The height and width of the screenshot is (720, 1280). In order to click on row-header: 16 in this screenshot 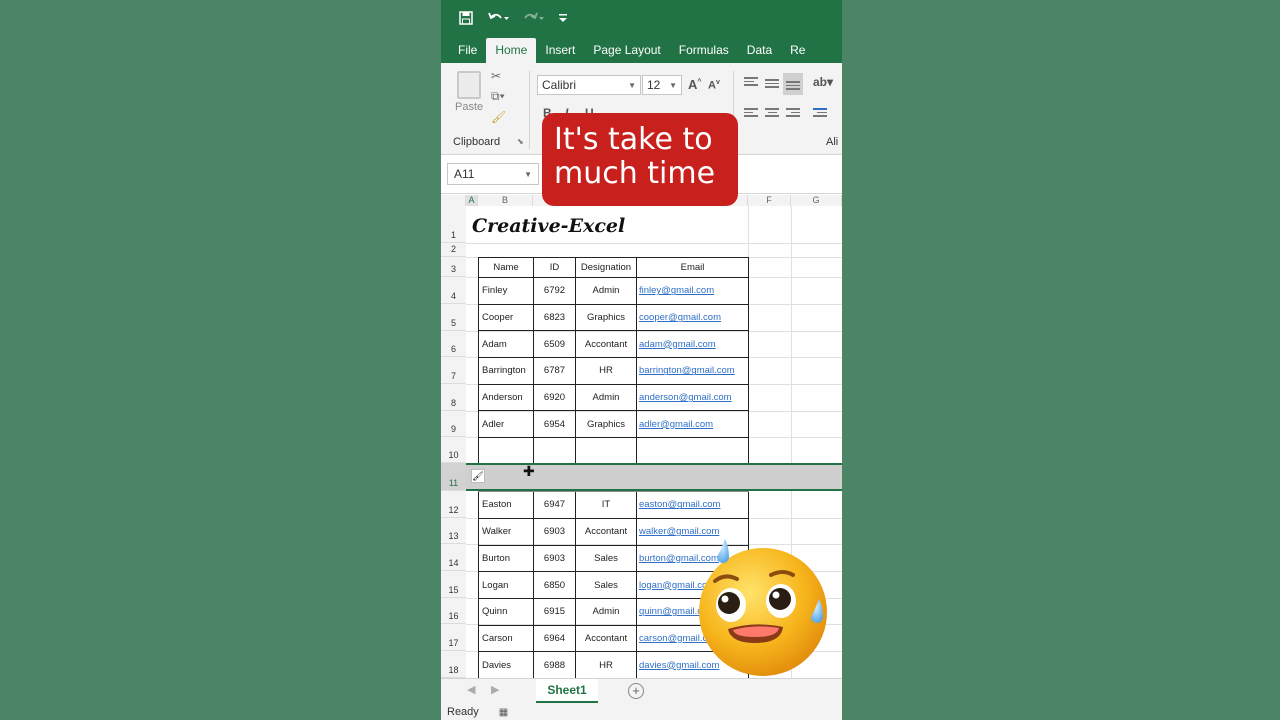, I will do `click(453, 611)`.